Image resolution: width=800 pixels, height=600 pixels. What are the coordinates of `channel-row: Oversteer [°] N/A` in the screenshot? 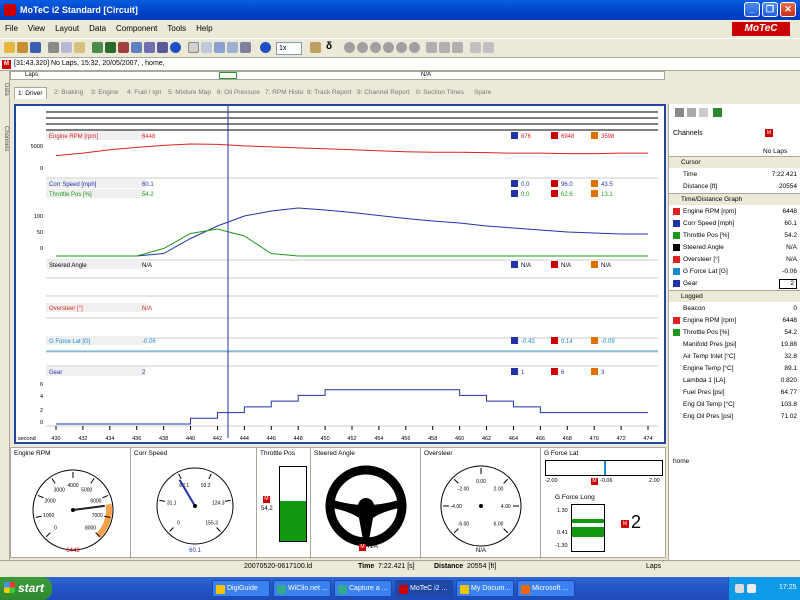 It's located at (734, 260).